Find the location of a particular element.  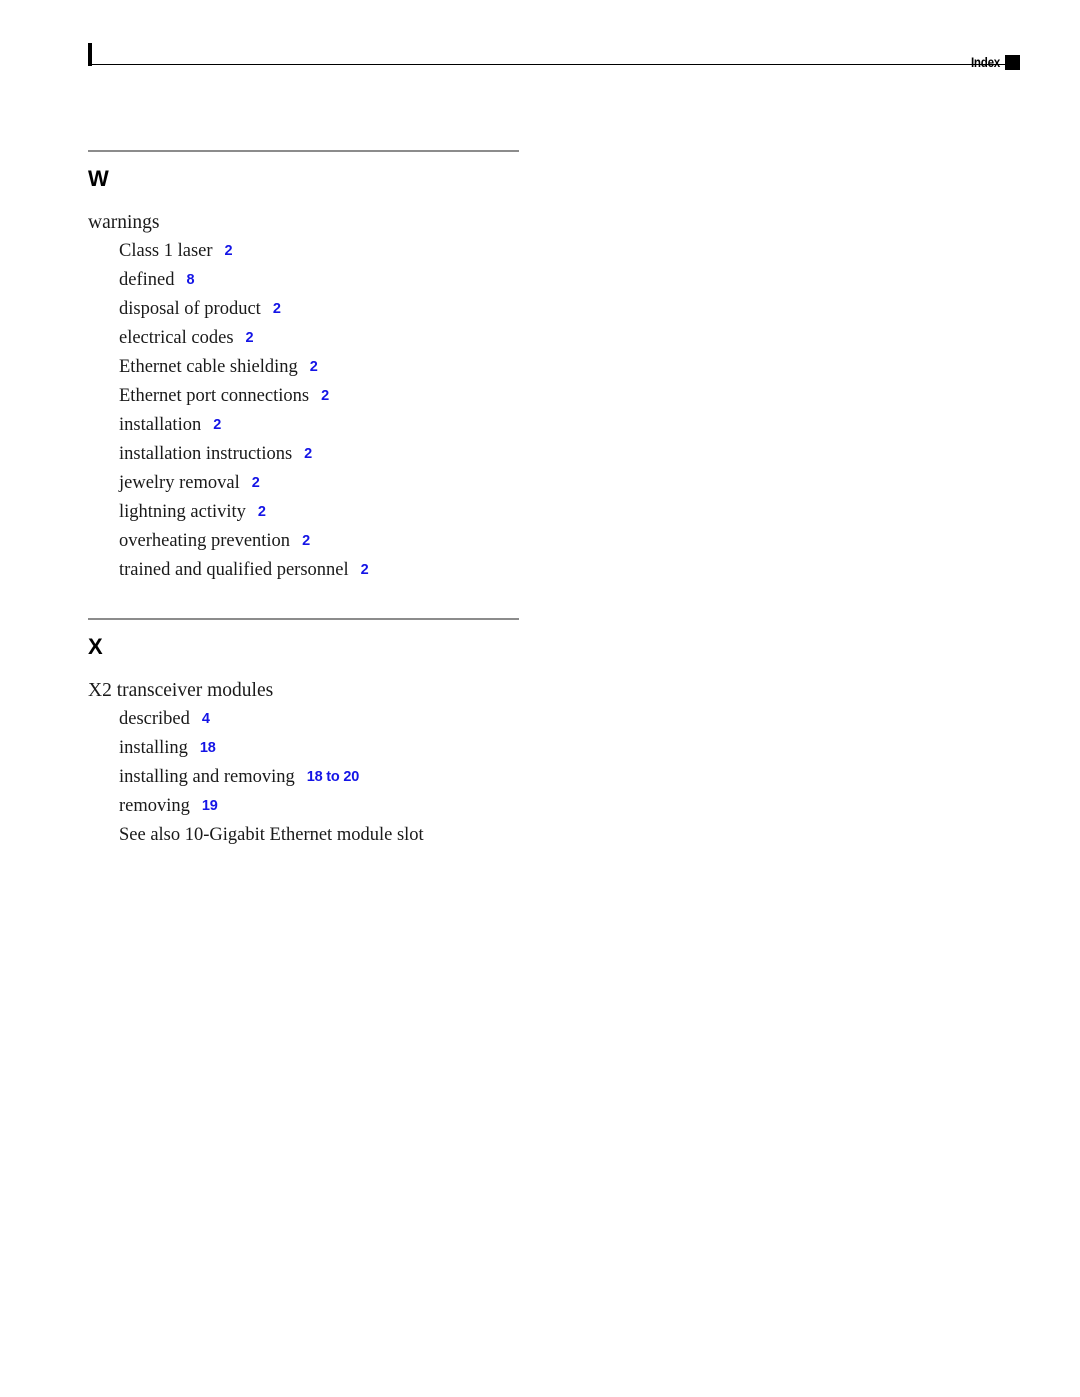

section-letter-heading: W is located at coordinates (98, 178).